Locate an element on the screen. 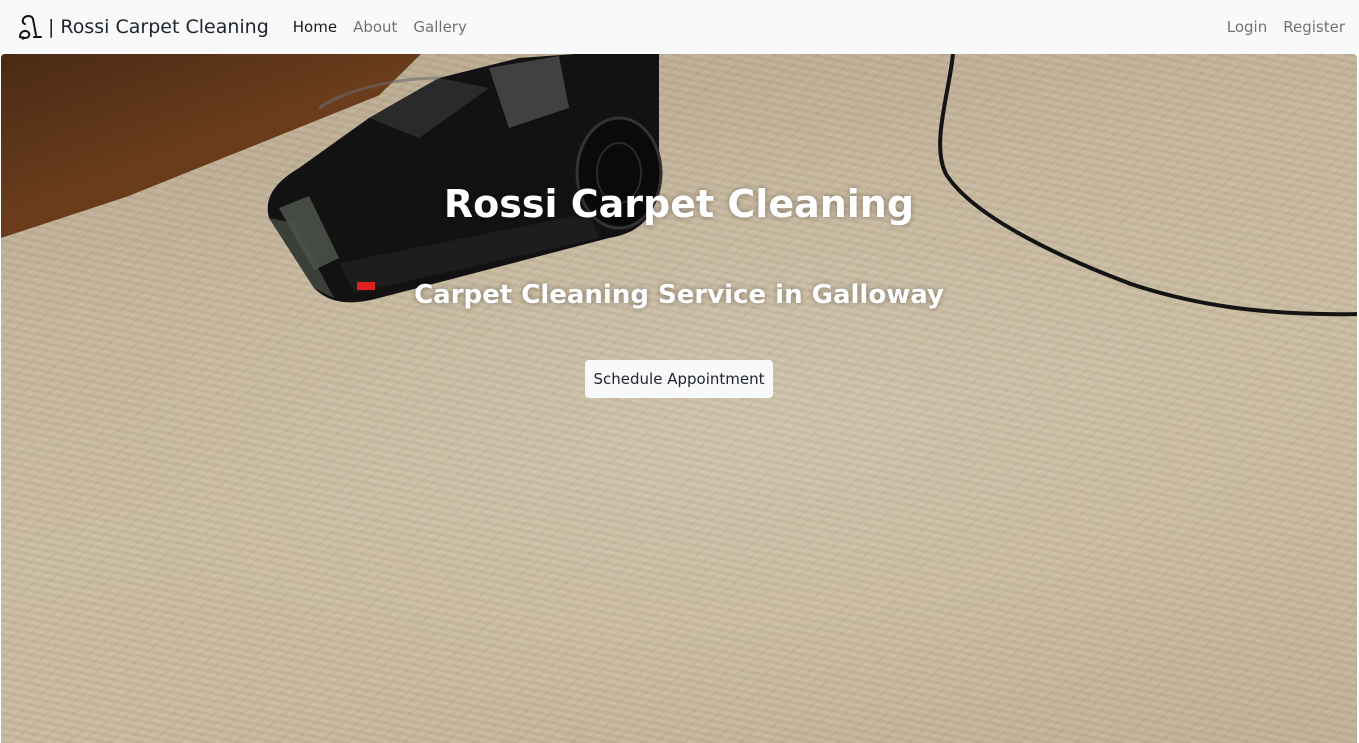 The height and width of the screenshot is (743, 1359). vacuum-cleaner-icon is located at coordinates (30, 27).